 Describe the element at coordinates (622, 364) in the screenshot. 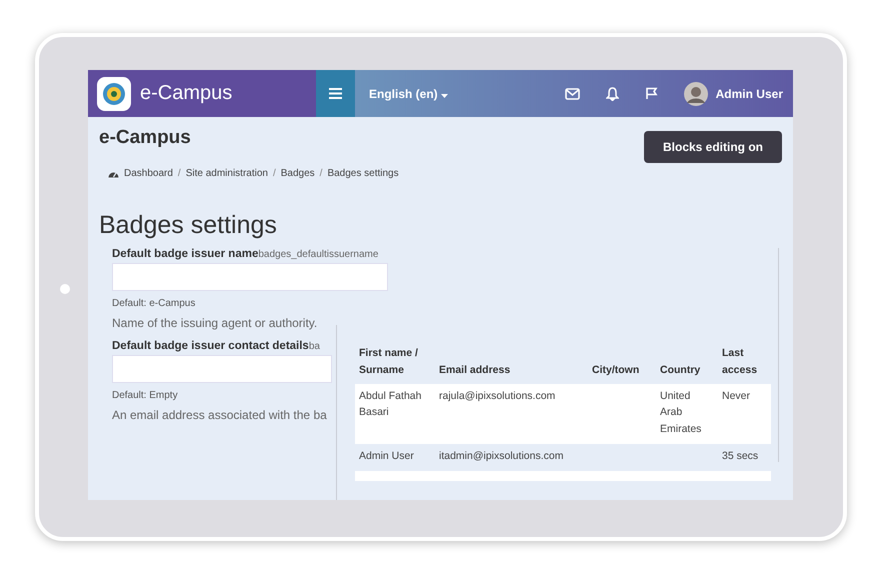

I see `column-header: City/town` at that location.